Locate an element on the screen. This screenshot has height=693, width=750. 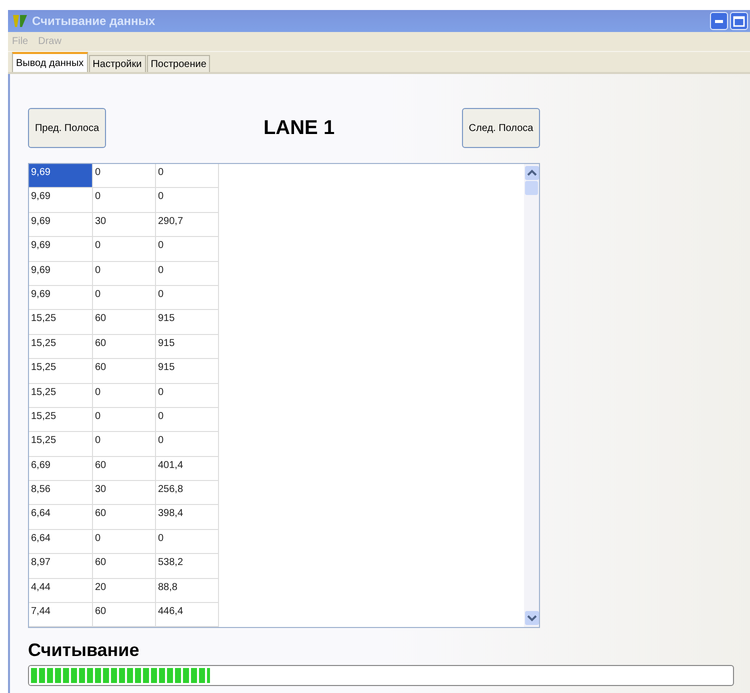
table-cell: 6,69 is located at coordinates (61, 469).